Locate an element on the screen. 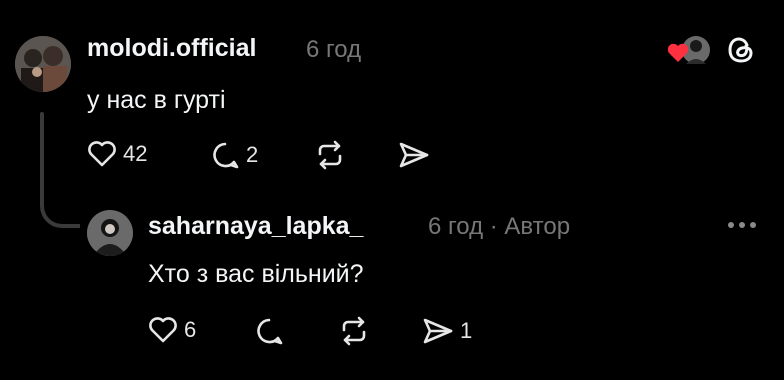  share-button: 1 is located at coordinates (447, 331).